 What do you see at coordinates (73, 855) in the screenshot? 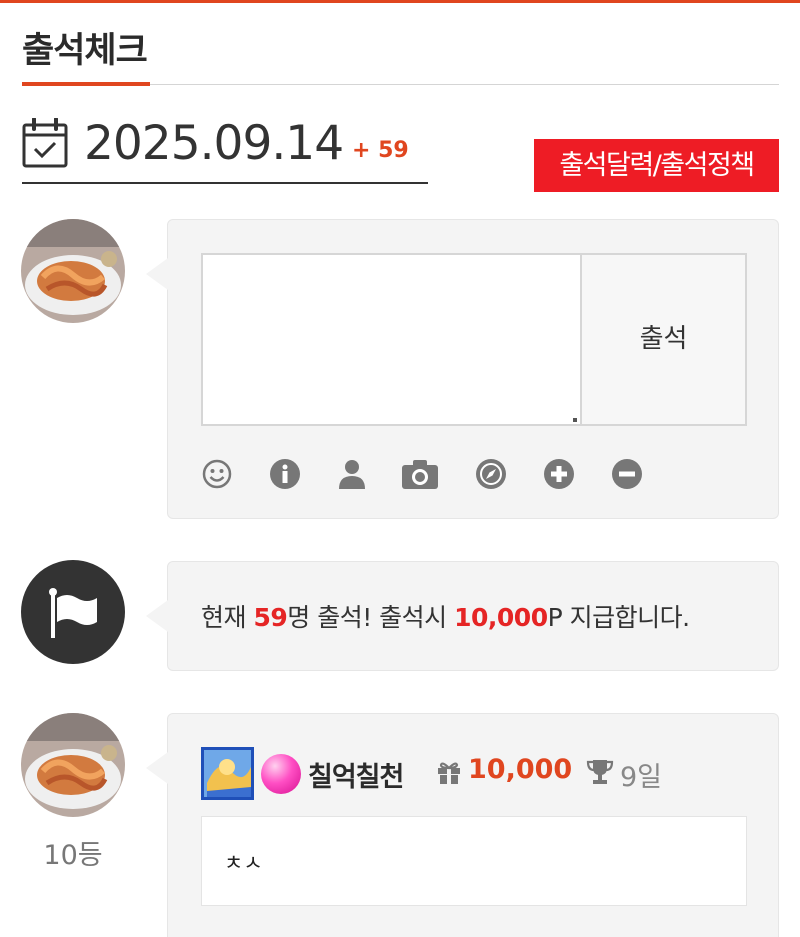
I see `entry-rank: 10등` at bounding box center [73, 855].